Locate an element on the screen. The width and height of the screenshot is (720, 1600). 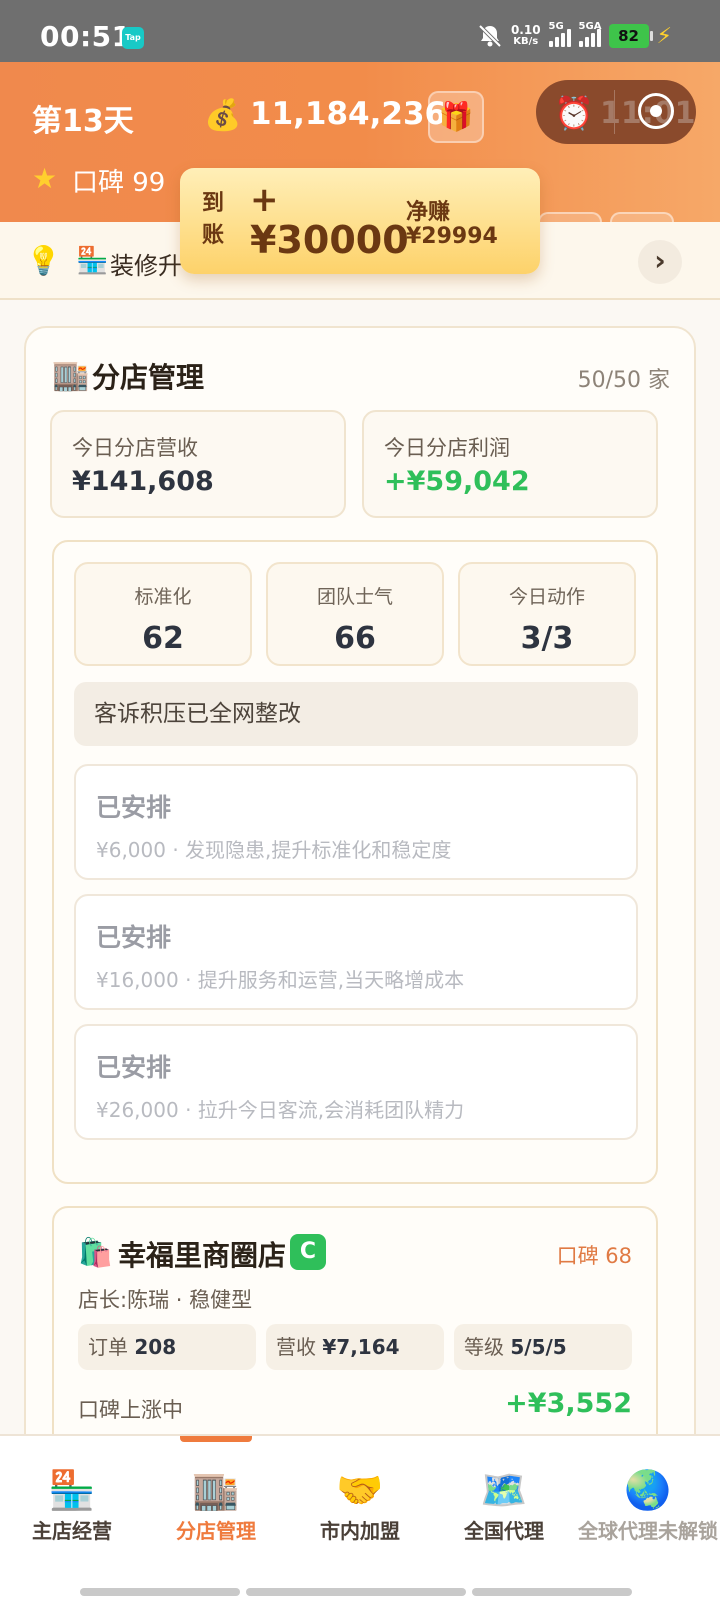
reputation-score: 口碑 99 is located at coordinates (119, 183).